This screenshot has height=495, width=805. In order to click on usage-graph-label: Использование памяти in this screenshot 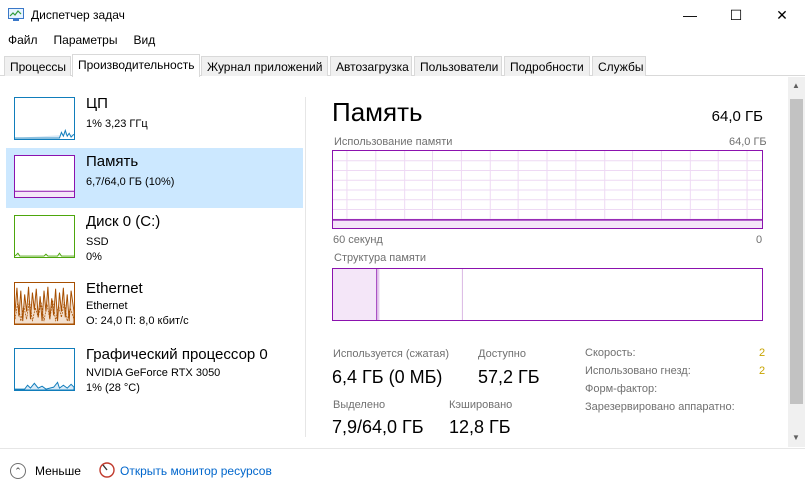, I will do `click(393, 142)`.